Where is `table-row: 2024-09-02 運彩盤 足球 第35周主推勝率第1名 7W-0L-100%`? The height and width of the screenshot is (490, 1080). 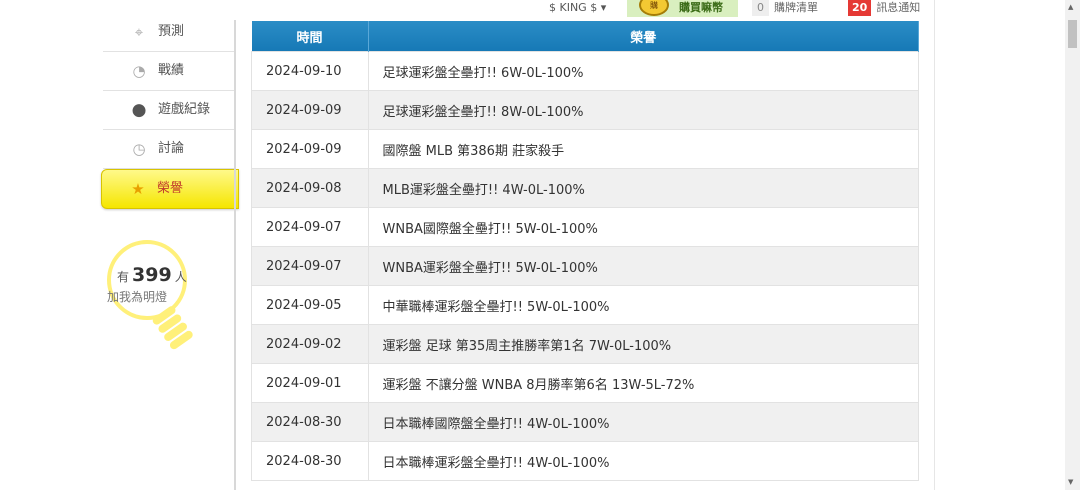
table-row: 2024-09-02 運彩盤 足球 第35周主推勝率第1名 7W-0L-100% is located at coordinates (585, 344).